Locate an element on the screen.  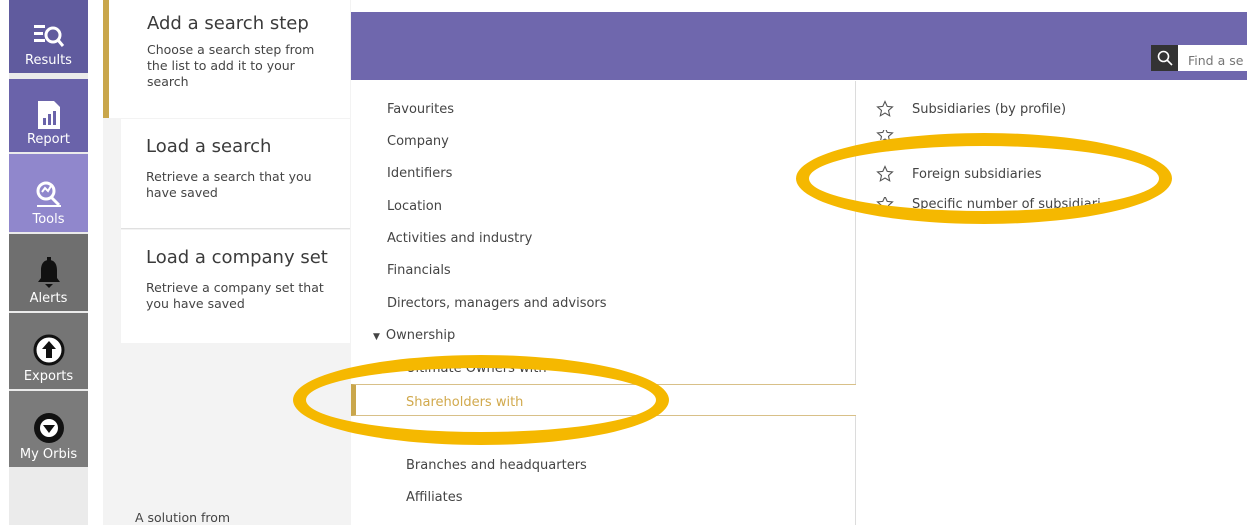
category-financials: Financials is located at coordinates (419, 270).